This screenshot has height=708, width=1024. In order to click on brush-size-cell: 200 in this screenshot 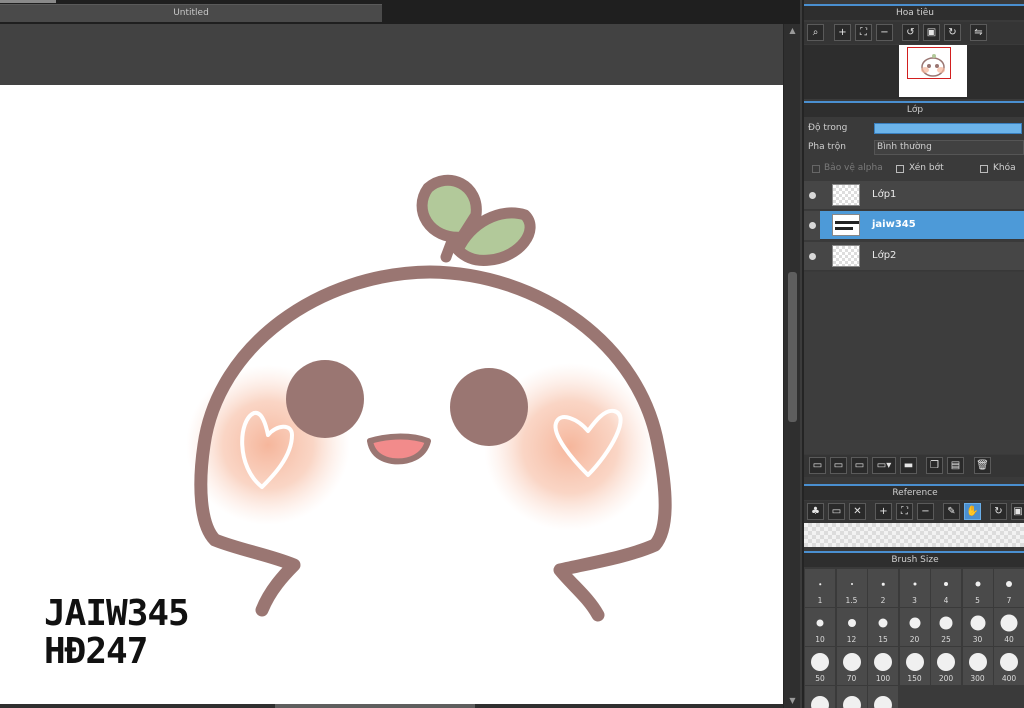, I will do `click(946, 666)`.